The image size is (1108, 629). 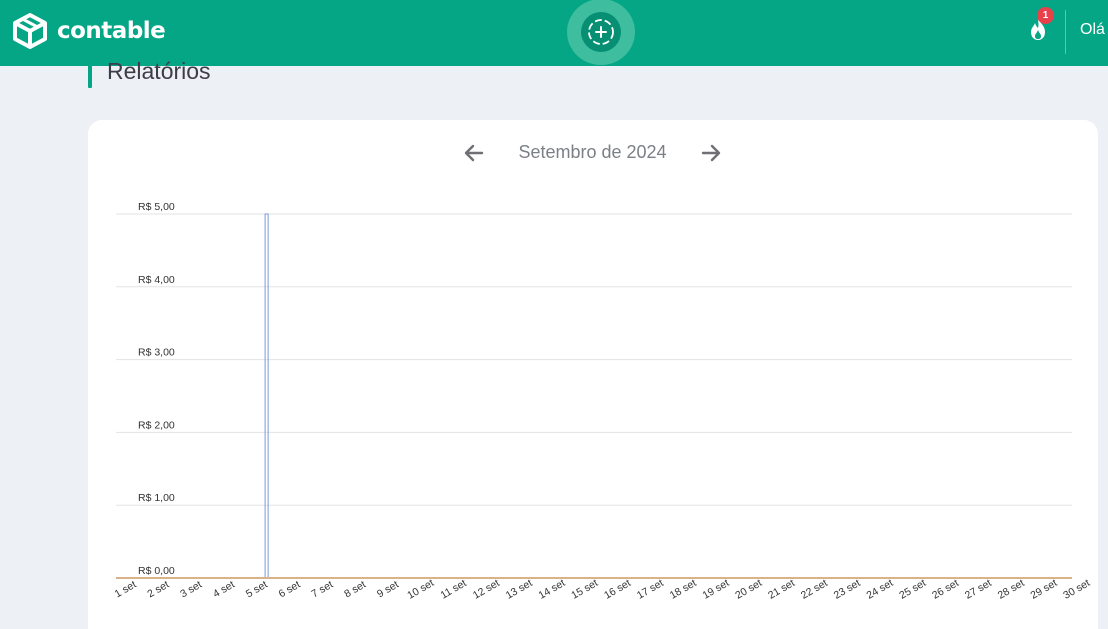 What do you see at coordinates (1044, 589) in the screenshot?
I see `x-tick-label: 29 set` at bounding box center [1044, 589].